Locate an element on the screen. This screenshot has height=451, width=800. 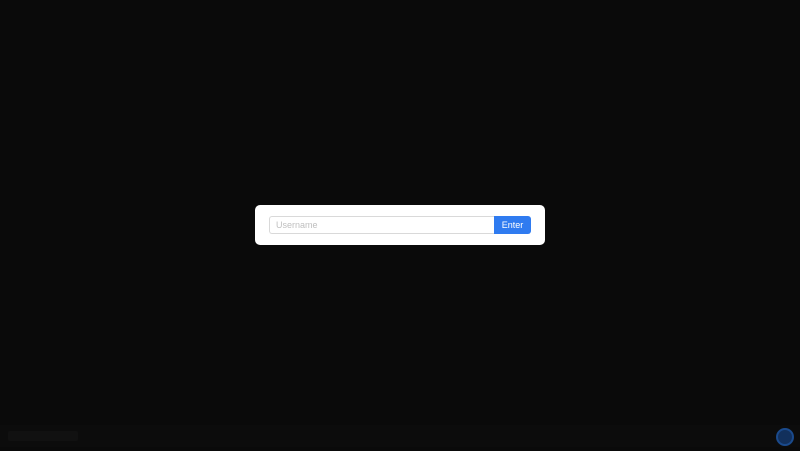
bottom-bar is located at coordinates (400, 436).